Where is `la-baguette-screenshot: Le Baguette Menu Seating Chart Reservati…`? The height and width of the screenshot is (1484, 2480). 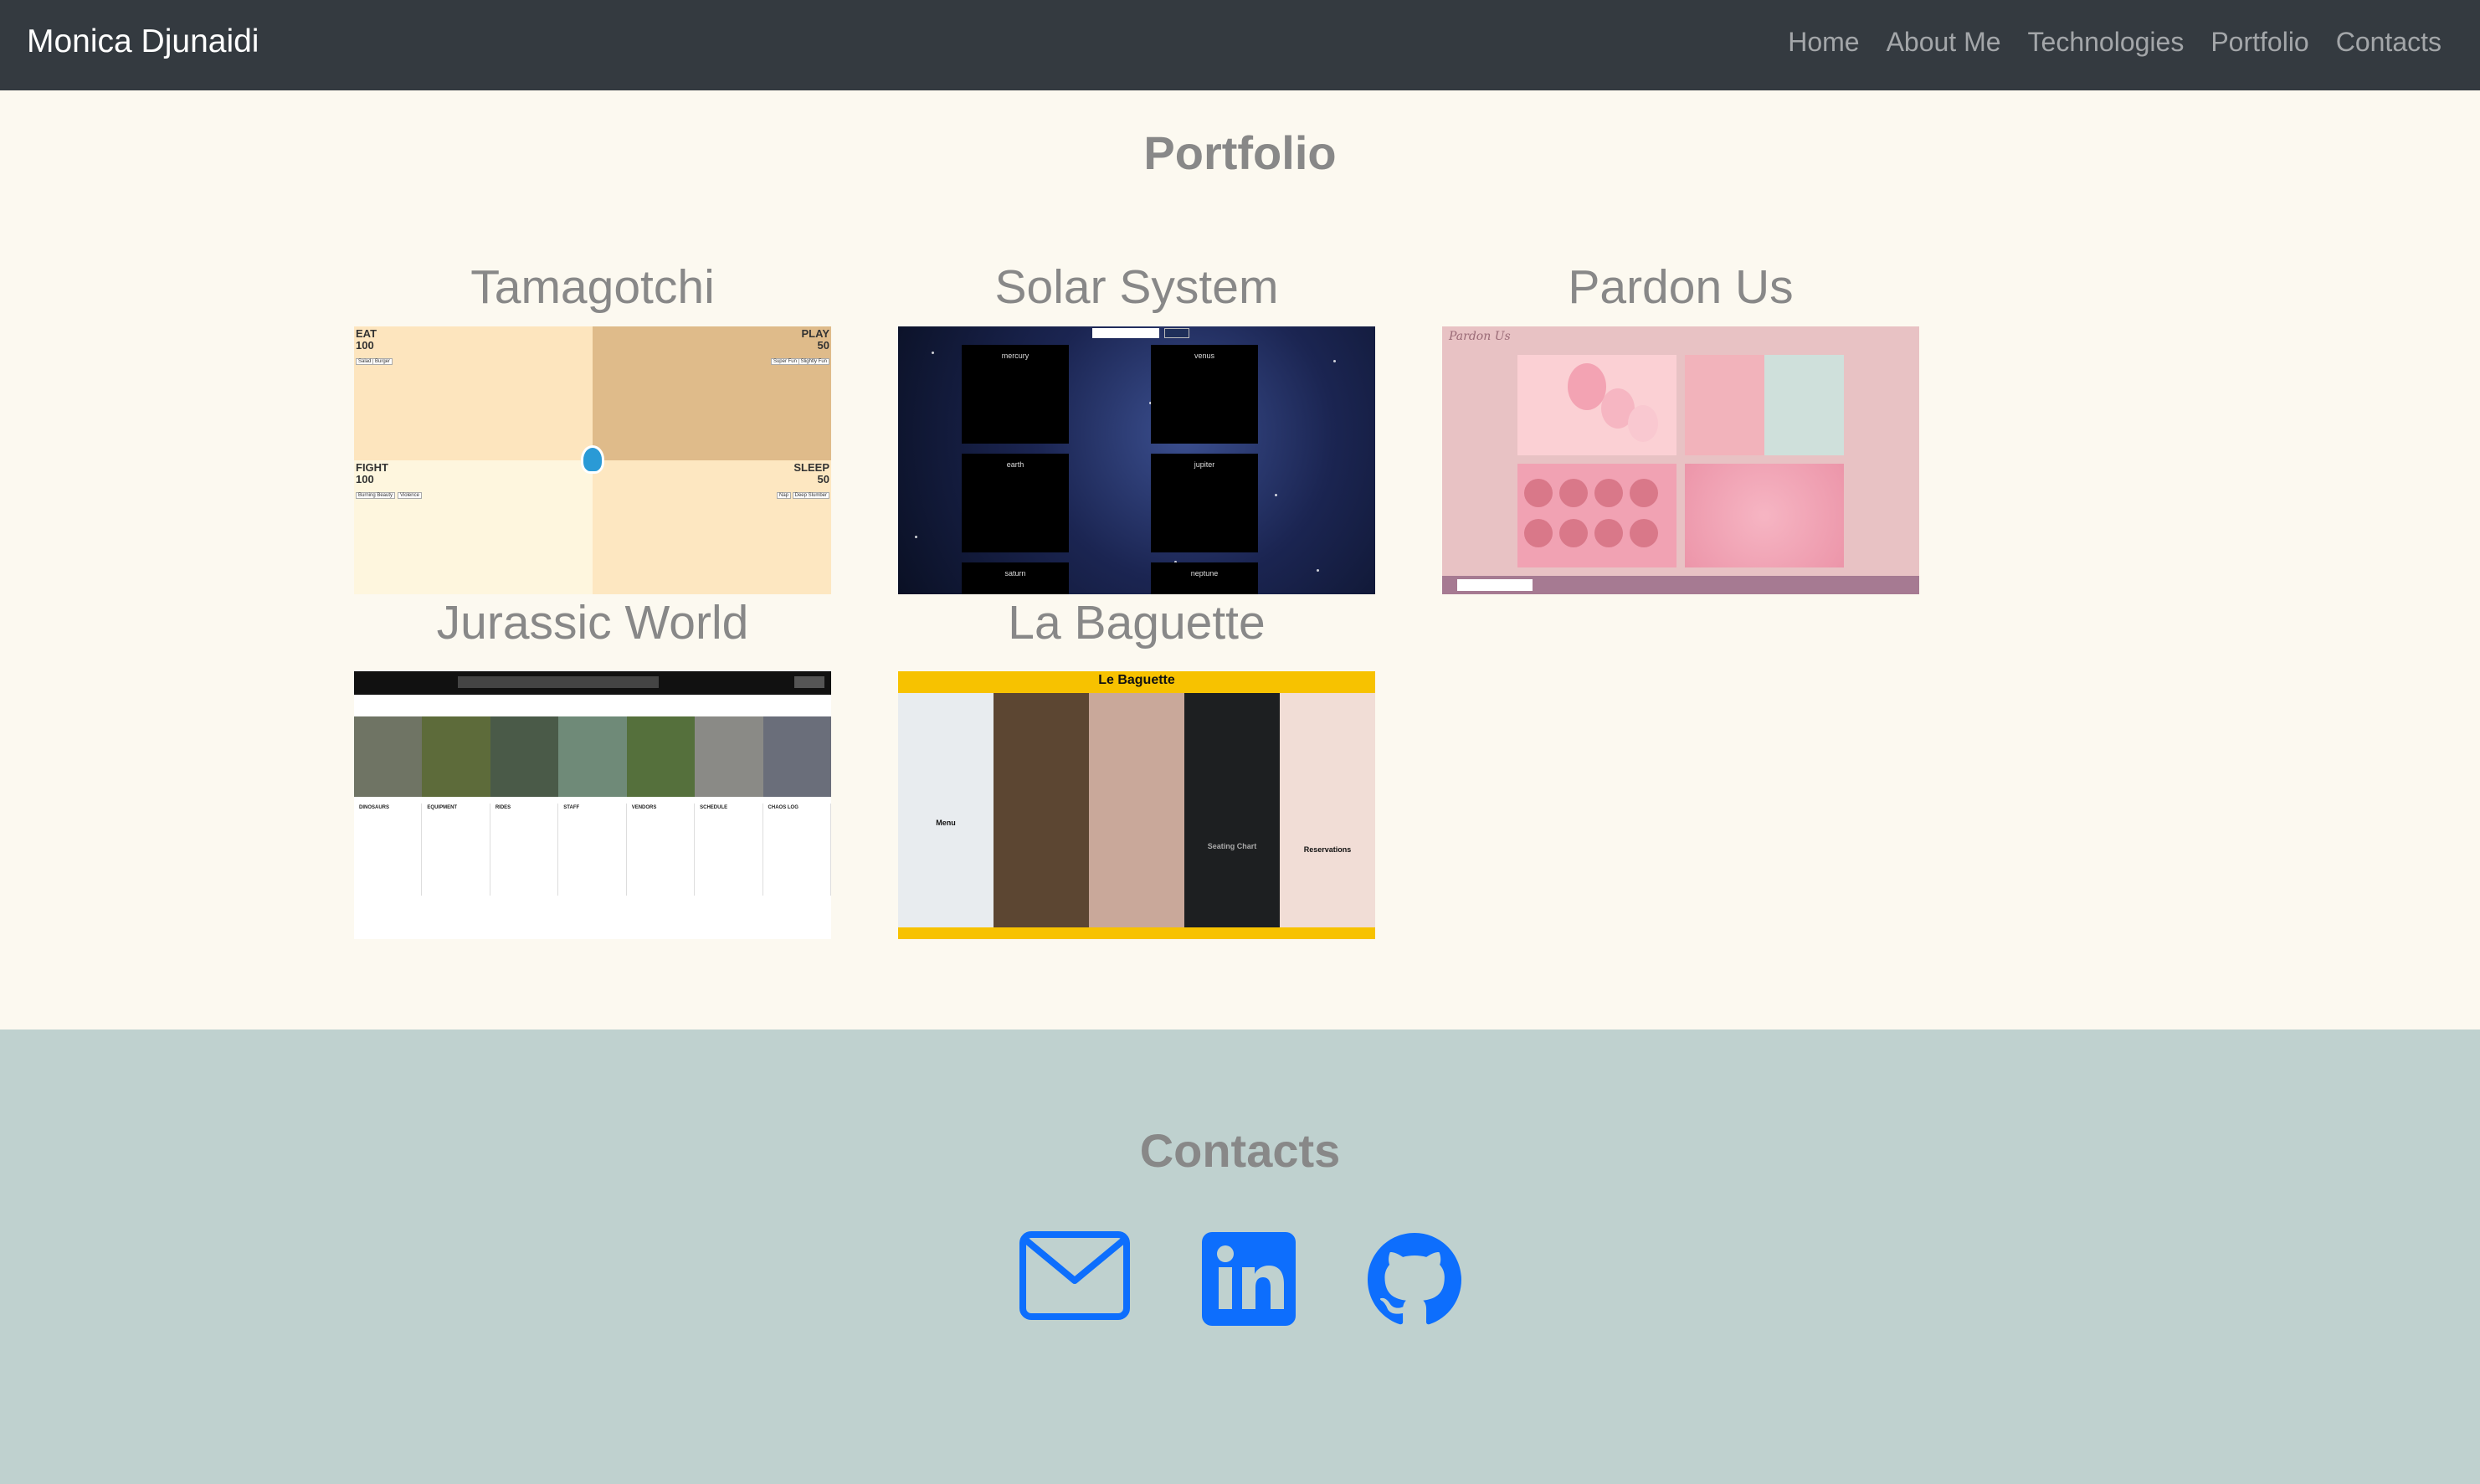 la-baguette-screenshot: Le Baguette Menu Seating Chart Reservati… is located at coordinates (1137, 805).